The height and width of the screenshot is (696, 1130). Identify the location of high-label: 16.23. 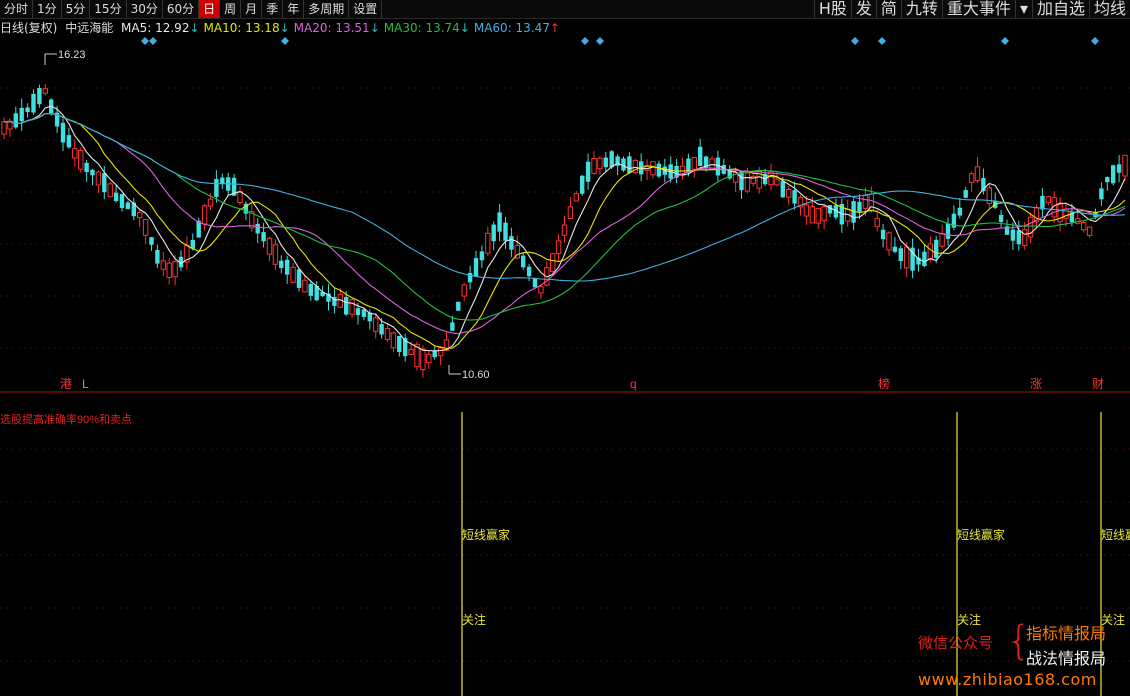
(72, 55).